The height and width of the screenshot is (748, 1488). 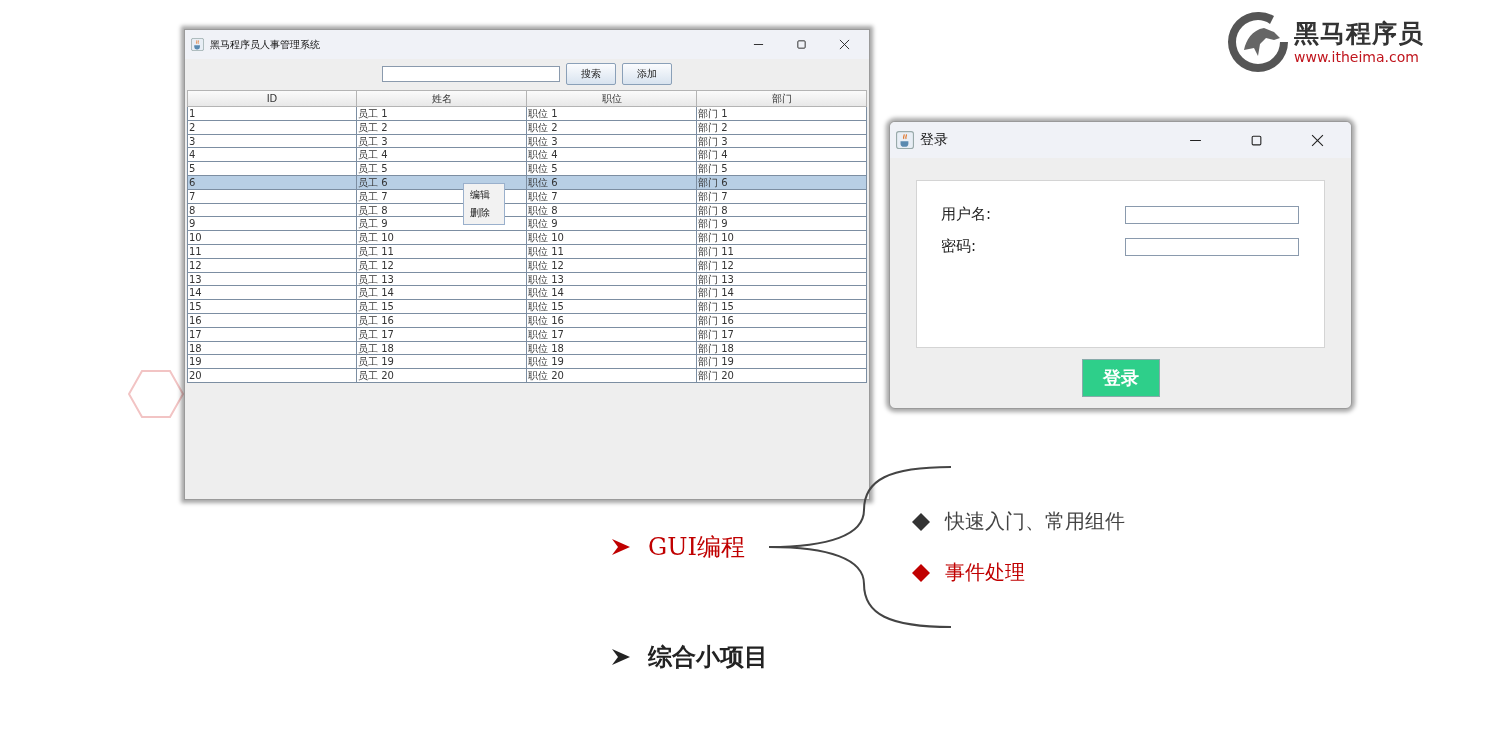 What do you see at coordinates (1359, 34) in the screenshot?
I see `logo-name: 黑马程序员` at bounding box center [1359, 34].